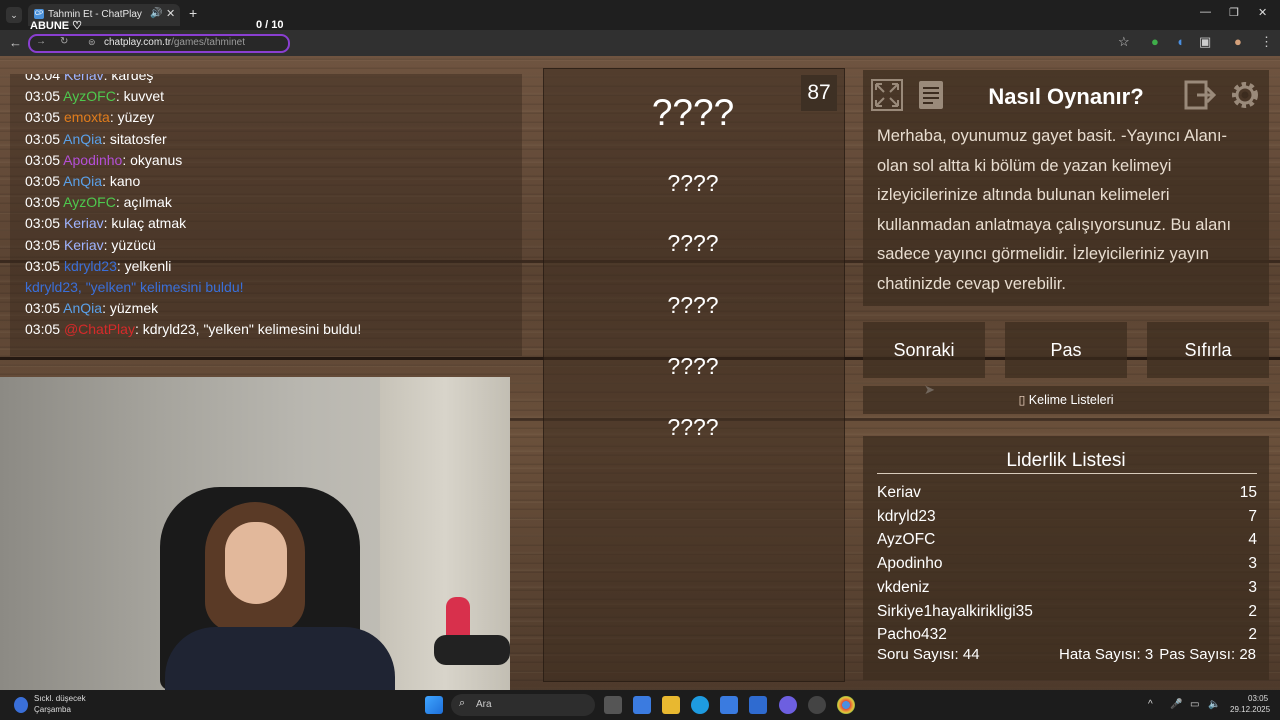 Image resolution: width=1280 pixels, height=720 pixels. What do you see at coordinates (21, 705) in the screenshot?
I see `weather-icon` at bounding box center [21, 705].